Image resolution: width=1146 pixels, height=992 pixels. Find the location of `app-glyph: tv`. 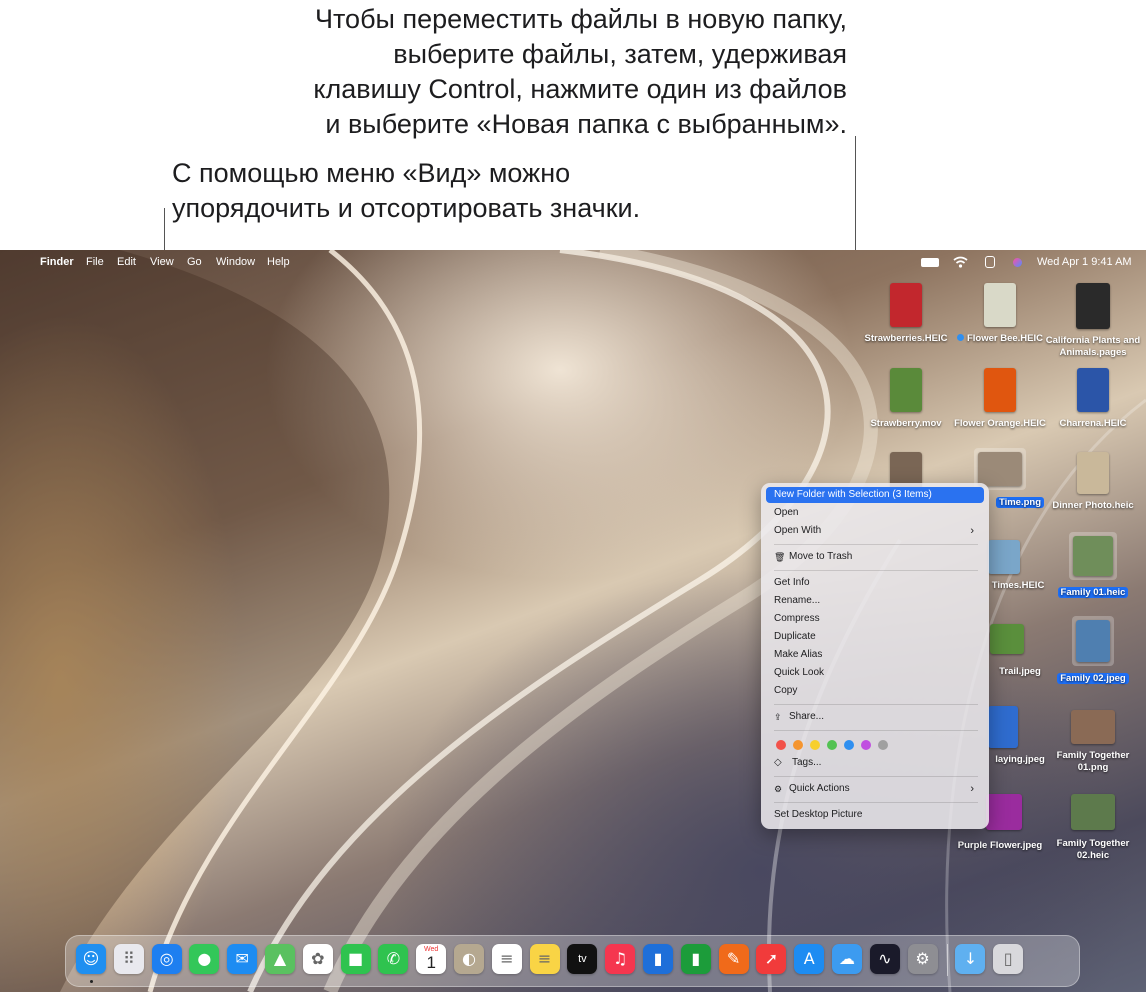

app-glyph: tv is located at coordinates (582, 959).